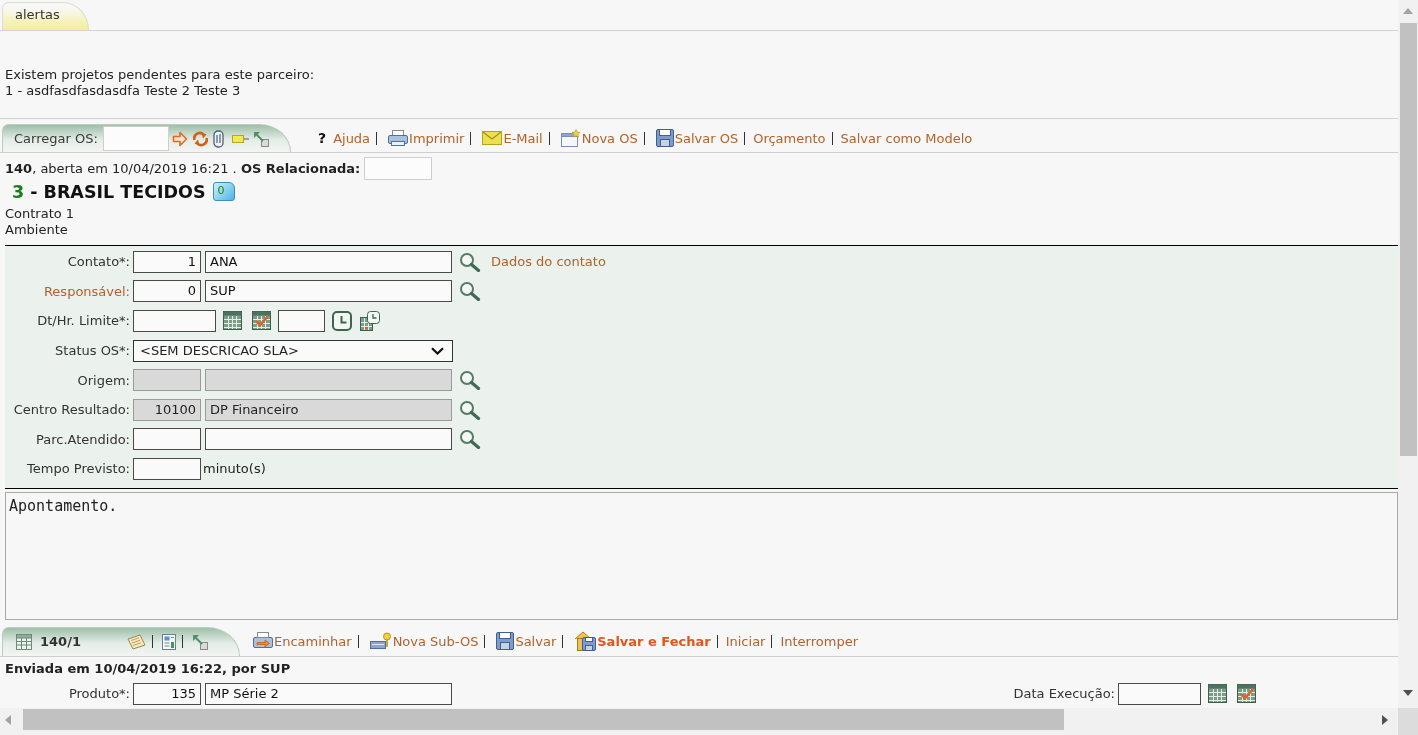  Describe the element at coordinates (585, 641) in the screenshot. I see `house-floppy-icon` at that location.